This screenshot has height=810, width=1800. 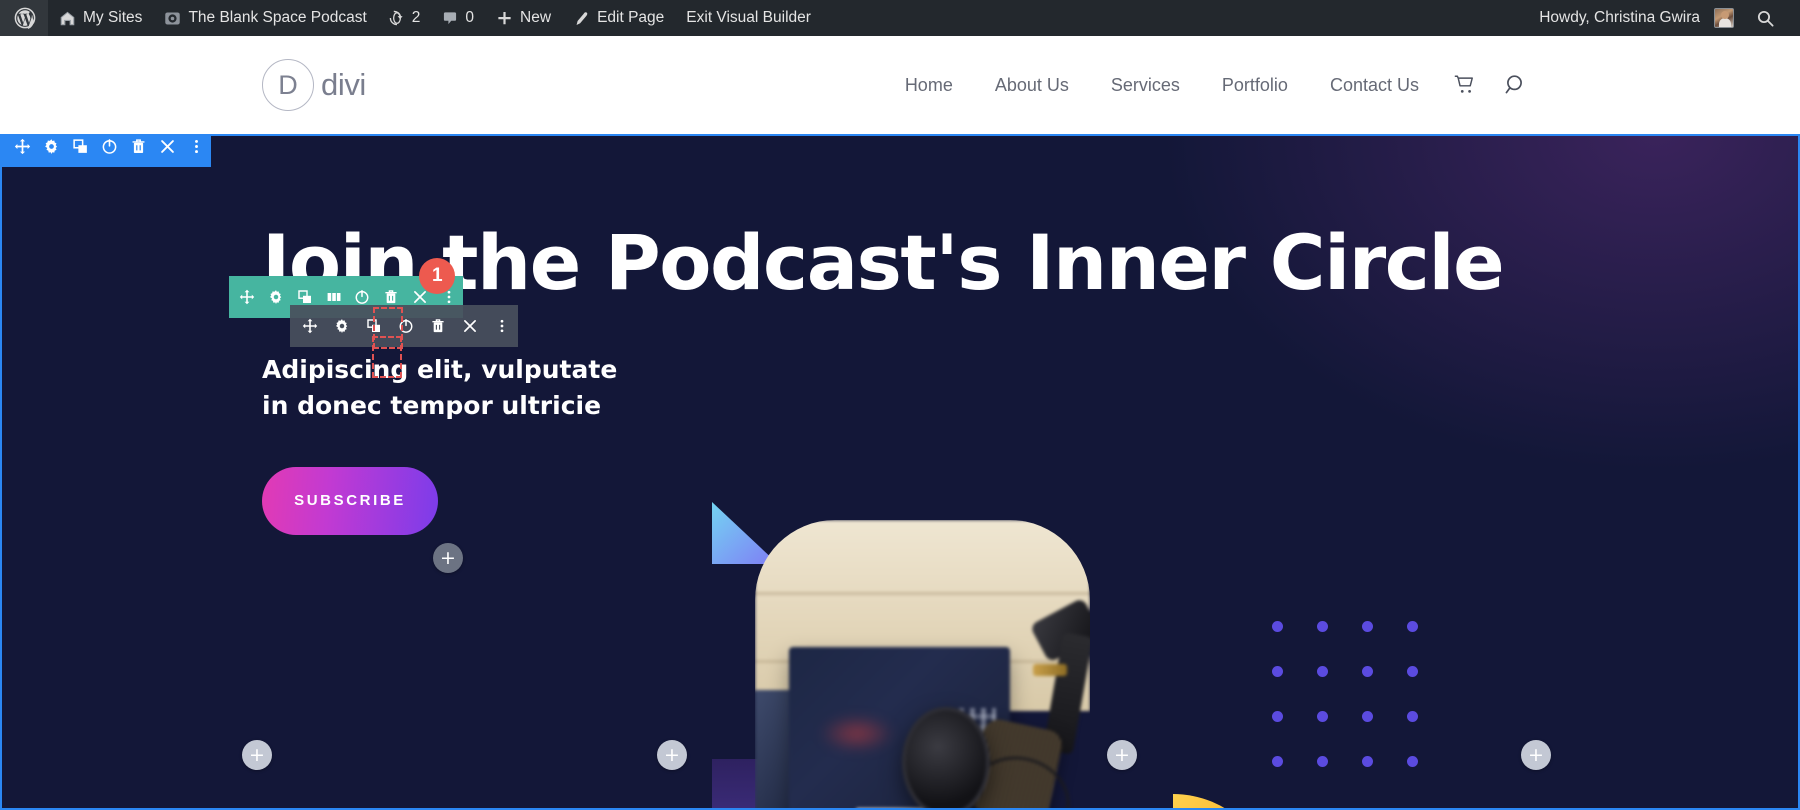 I want to click on add-module-left: +, so click(x=257, y=755).